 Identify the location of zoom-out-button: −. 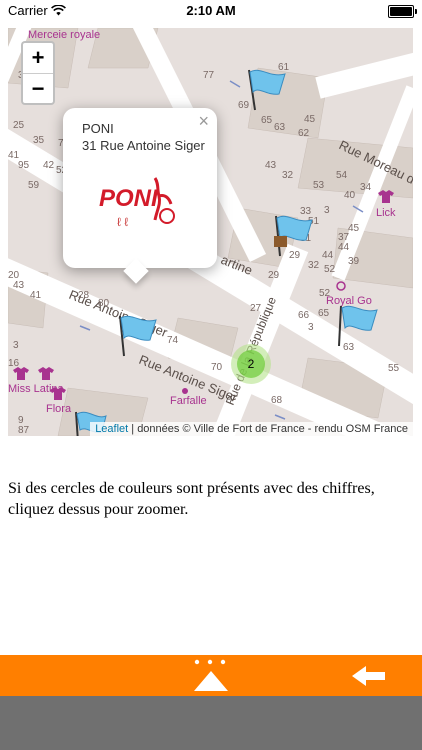
(38, 88).